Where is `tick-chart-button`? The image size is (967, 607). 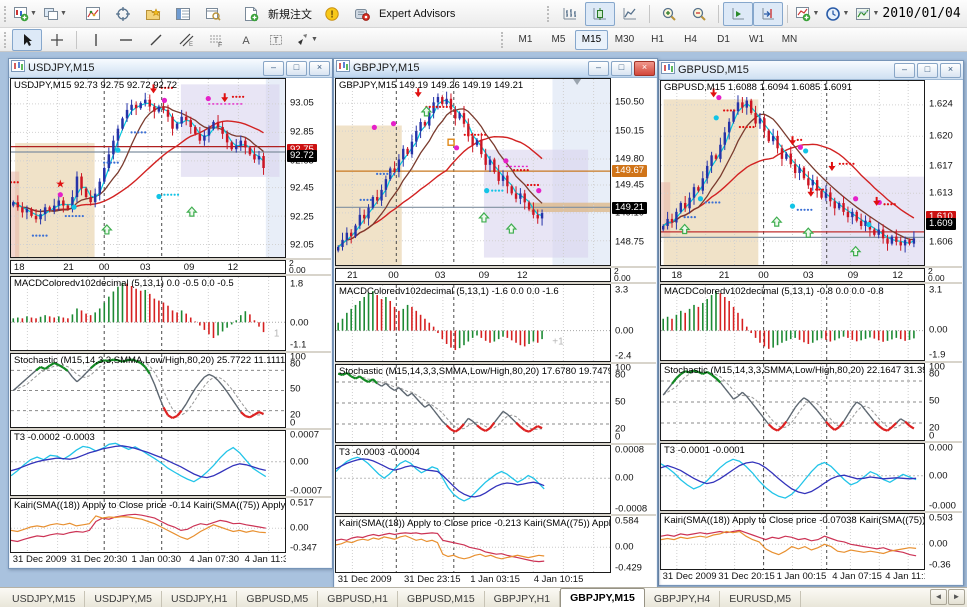 tick-chart-button is located at coordinates (93, 14).